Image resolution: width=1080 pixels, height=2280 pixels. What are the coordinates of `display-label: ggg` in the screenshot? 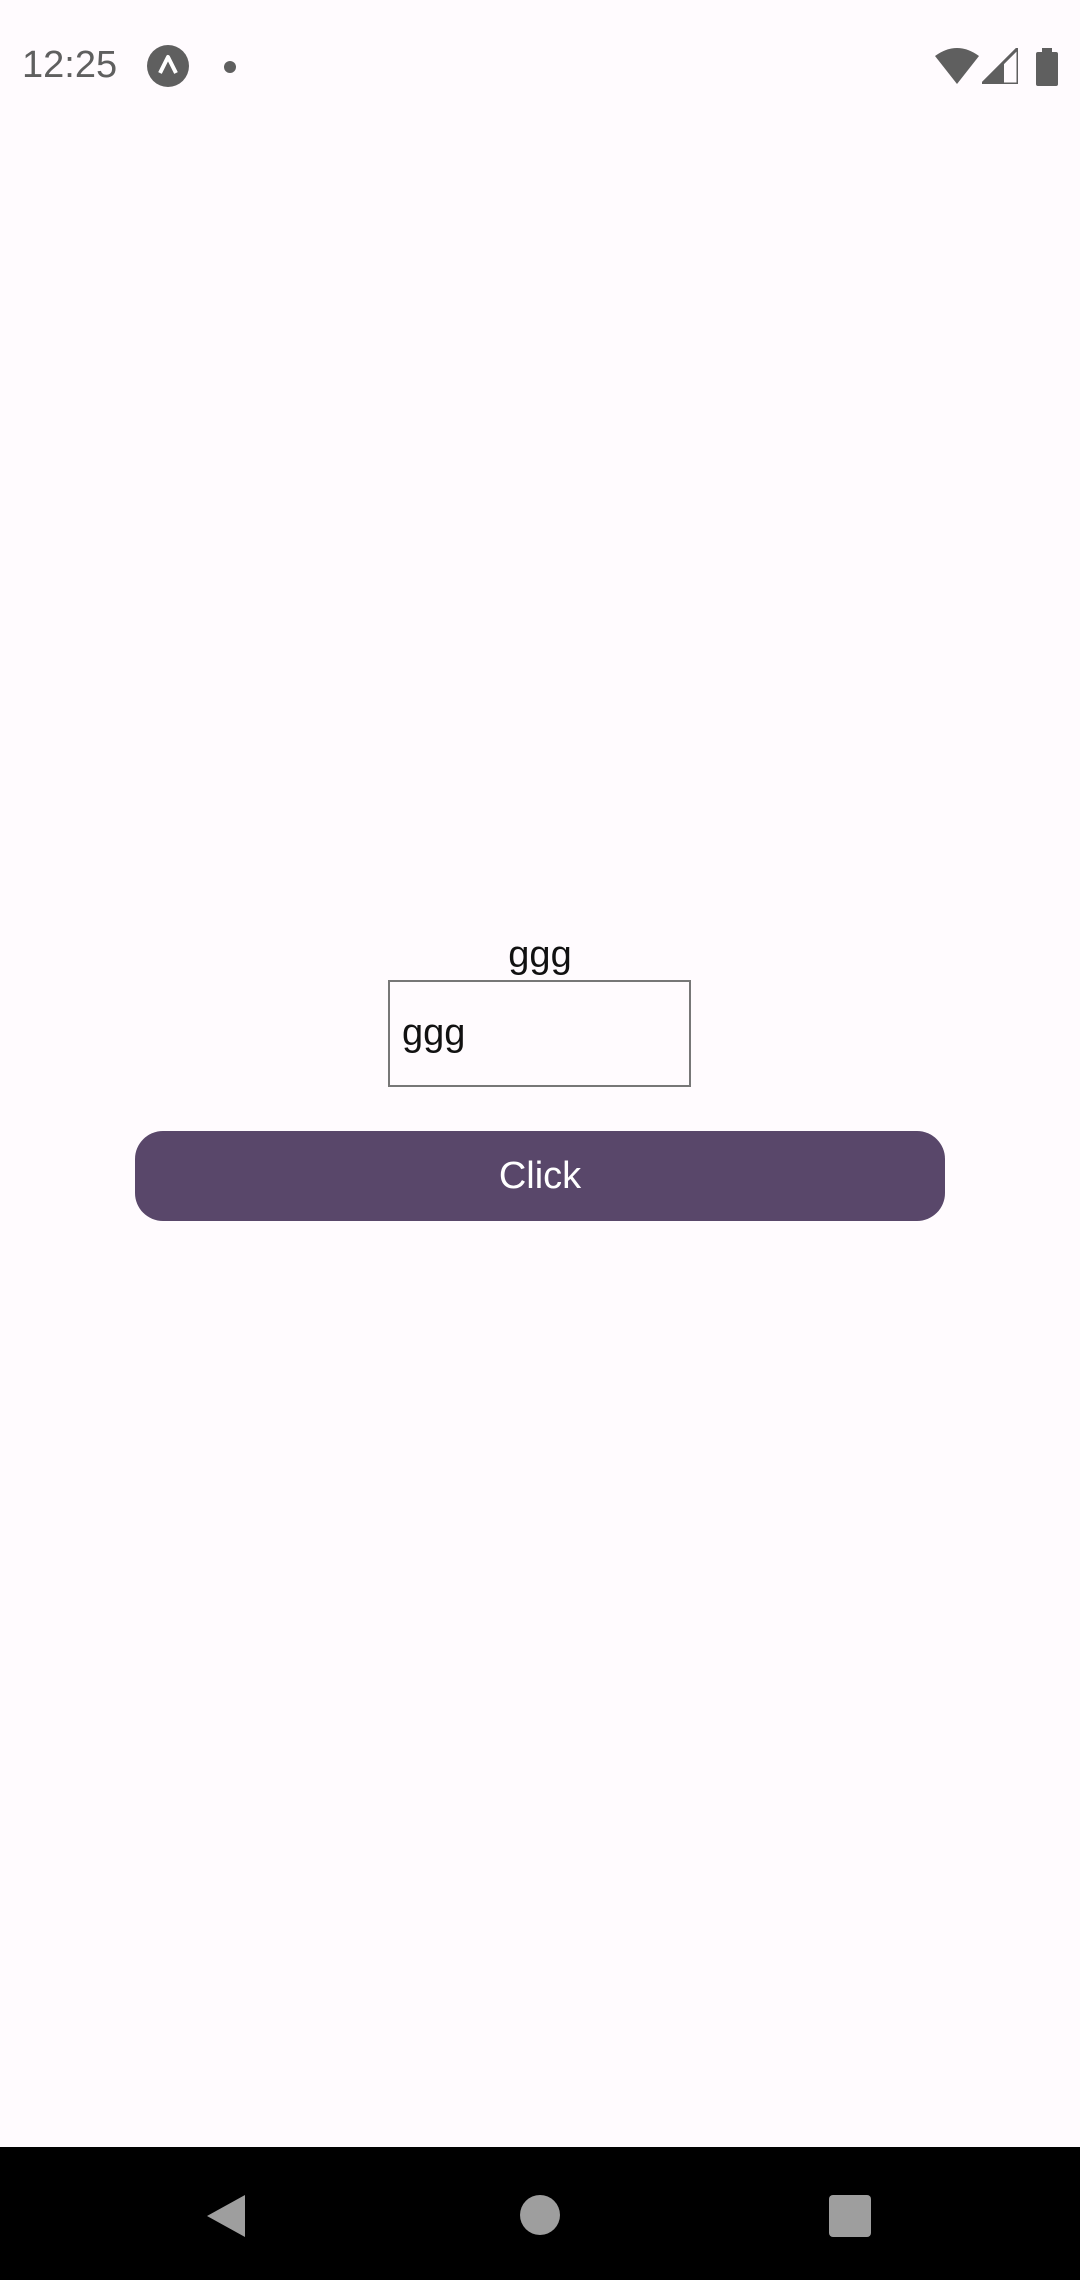 It's located at (540, 955).